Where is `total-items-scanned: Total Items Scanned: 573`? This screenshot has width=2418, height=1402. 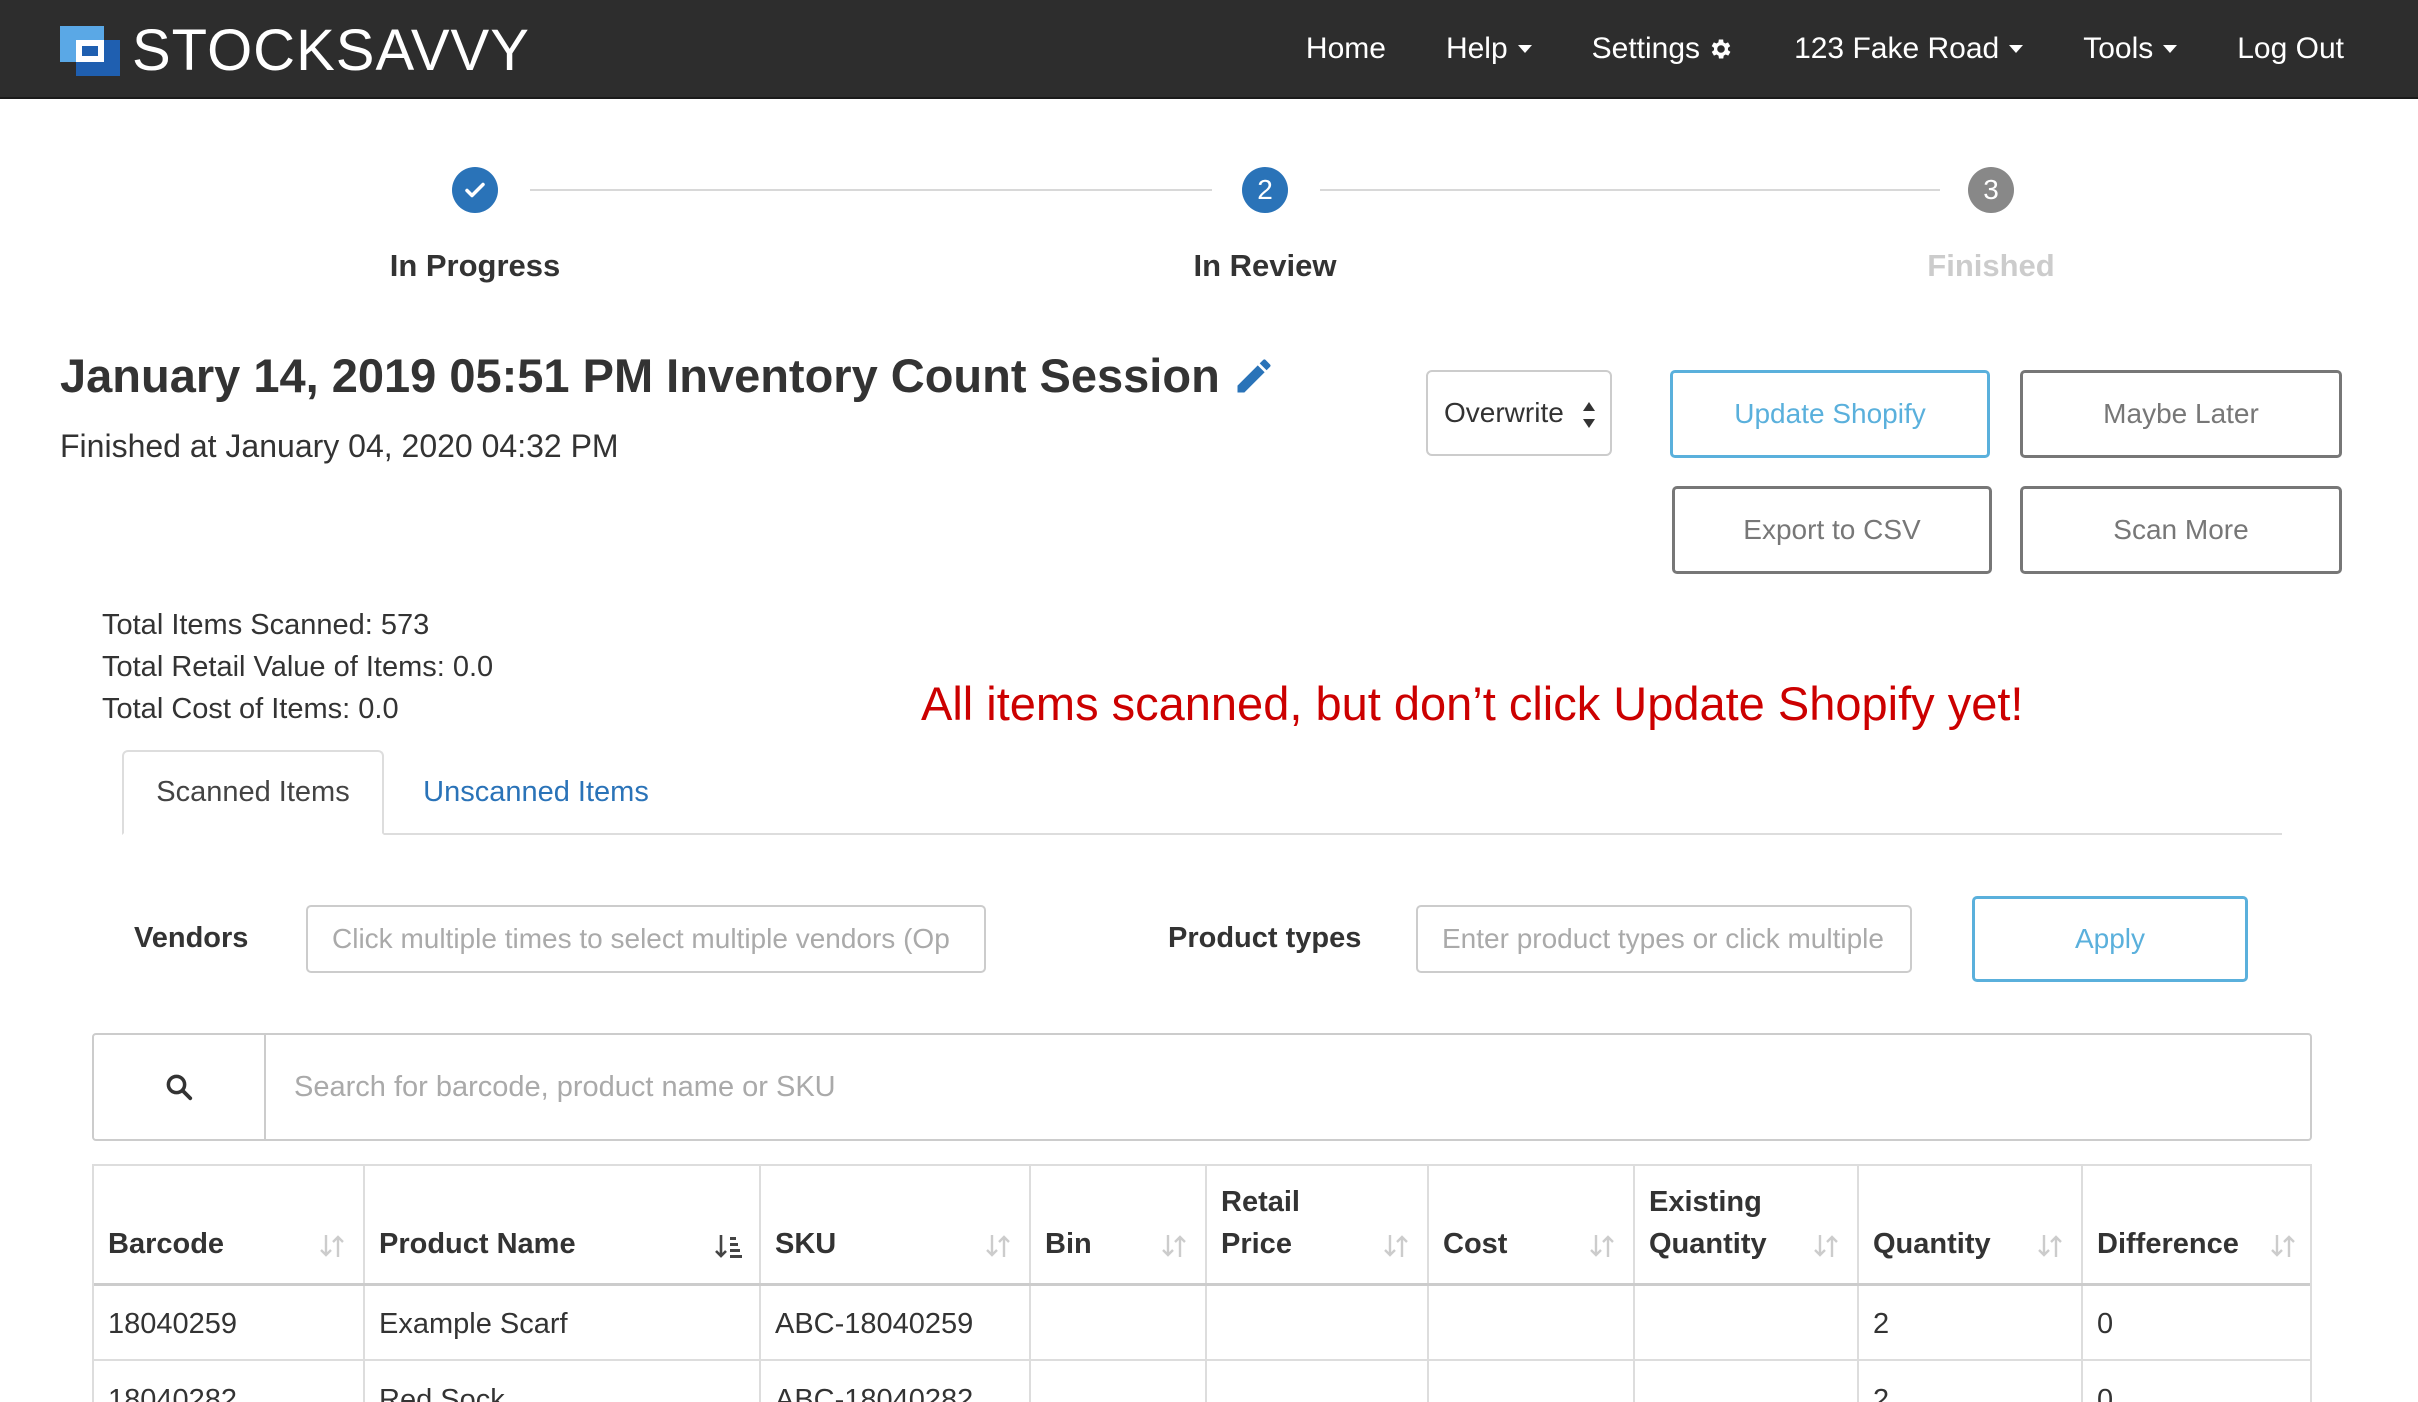 total-items-scanned: Total Items Scanned: 573 is located at coordinates (266, 625).